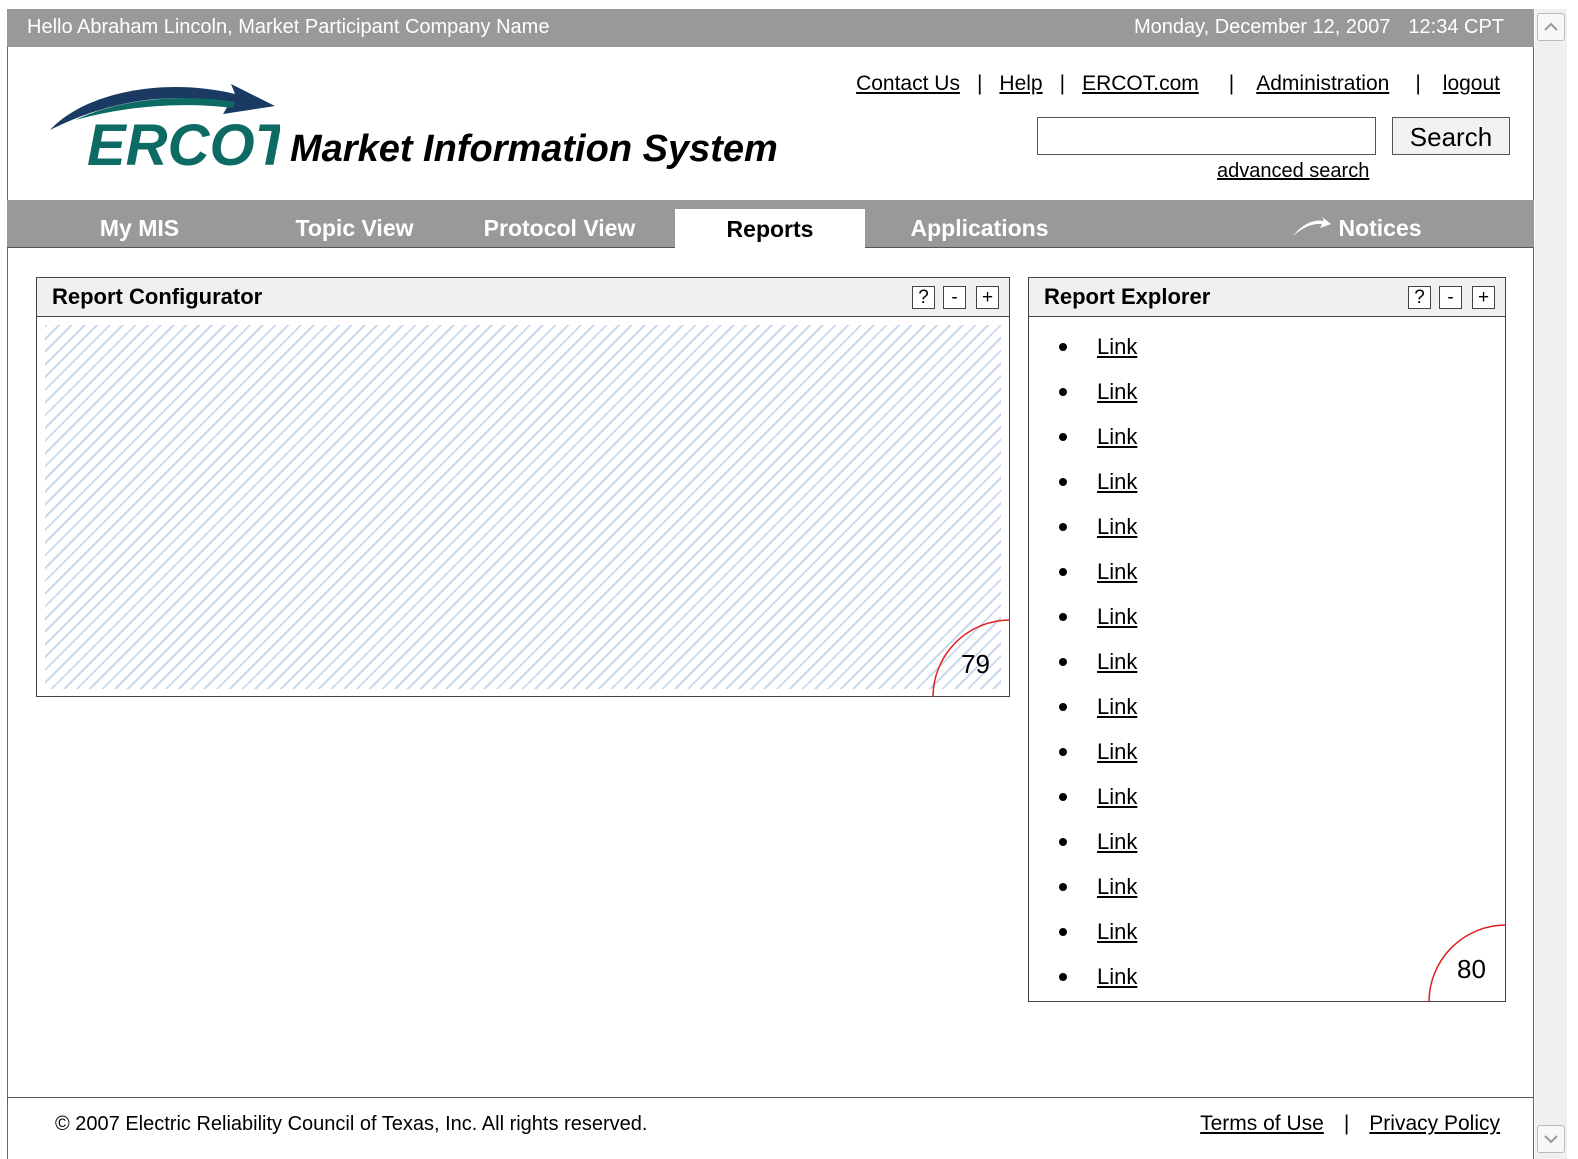 This screenshot has height=1159, width=1578. Describe the element at coordinates (908, 83) in the screenshot. I see `contact-us-link: Contact Us` at that location.